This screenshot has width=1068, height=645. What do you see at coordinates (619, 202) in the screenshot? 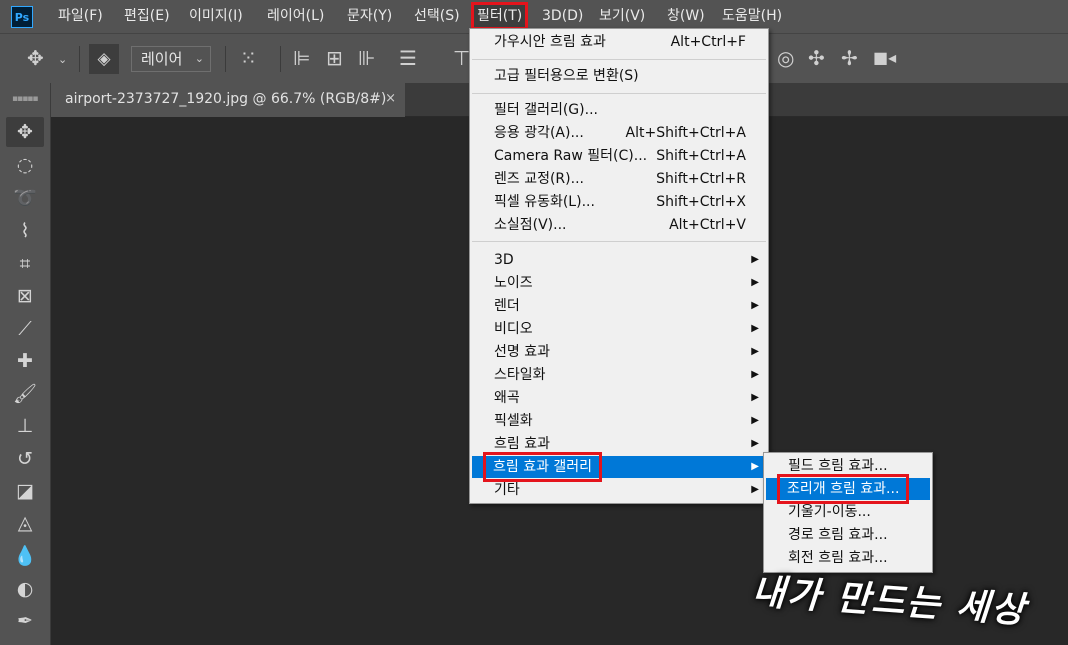
I see `menu-item-liquify: 픽셀 유동화(L)... Shift+Ctrl+X` at bounding box center [619, 202].